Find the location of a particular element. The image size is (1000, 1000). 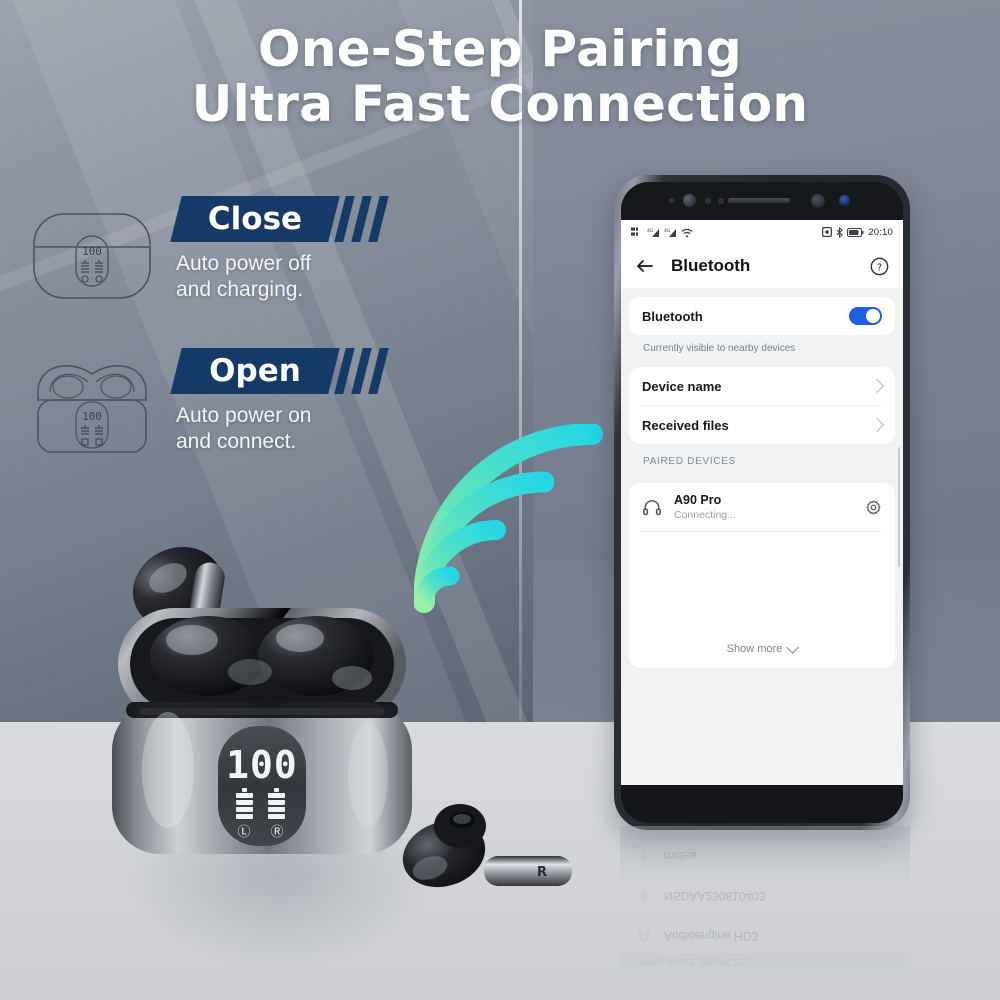

settings-row-device-name: Device name is located at coordinates (762, 386).